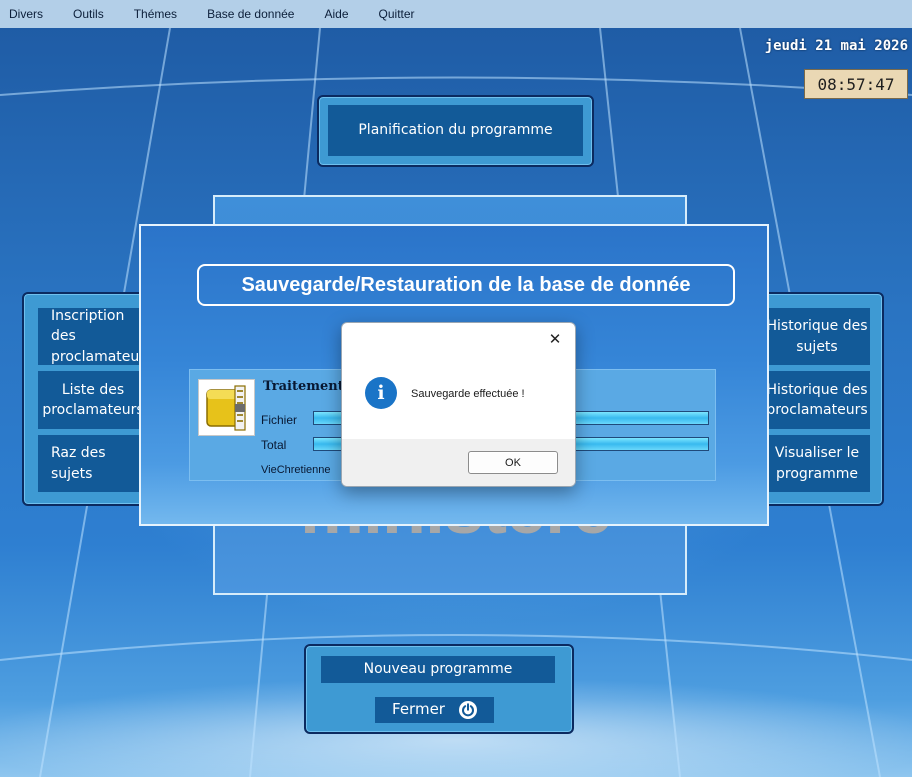 The width and height of the screenshot is (912, 777). I want to click on planning-button: Planification du programme, so click(455, 130).